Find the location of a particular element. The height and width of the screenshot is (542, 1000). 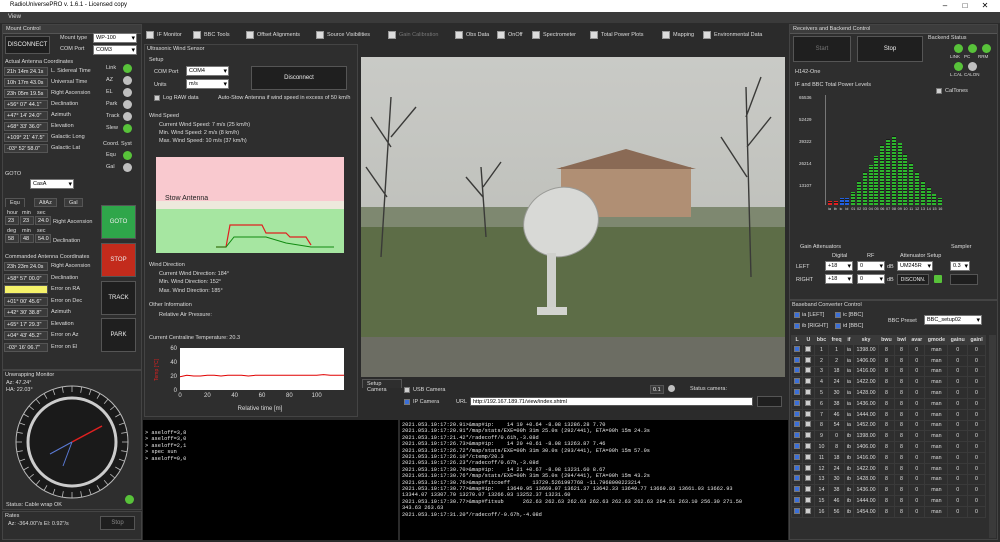

table-row: 2 2 ia 1406.00 8 8 0 man 0 0 is located at coordinates (888, 360).